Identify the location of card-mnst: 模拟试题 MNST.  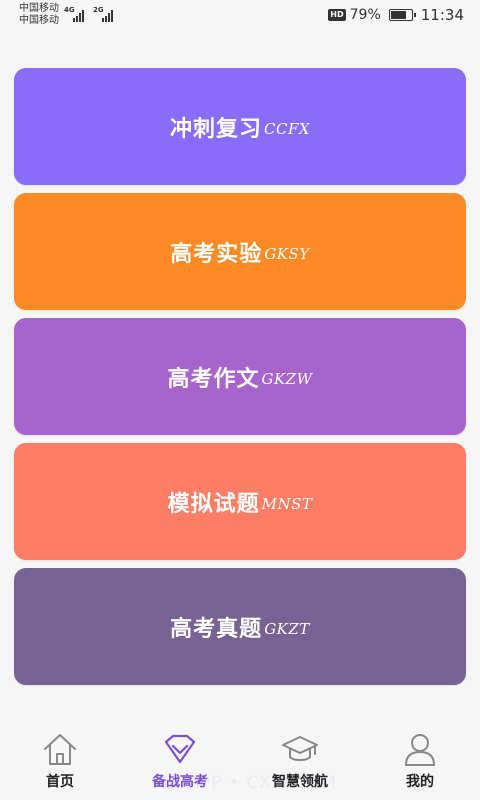
(240, 501).